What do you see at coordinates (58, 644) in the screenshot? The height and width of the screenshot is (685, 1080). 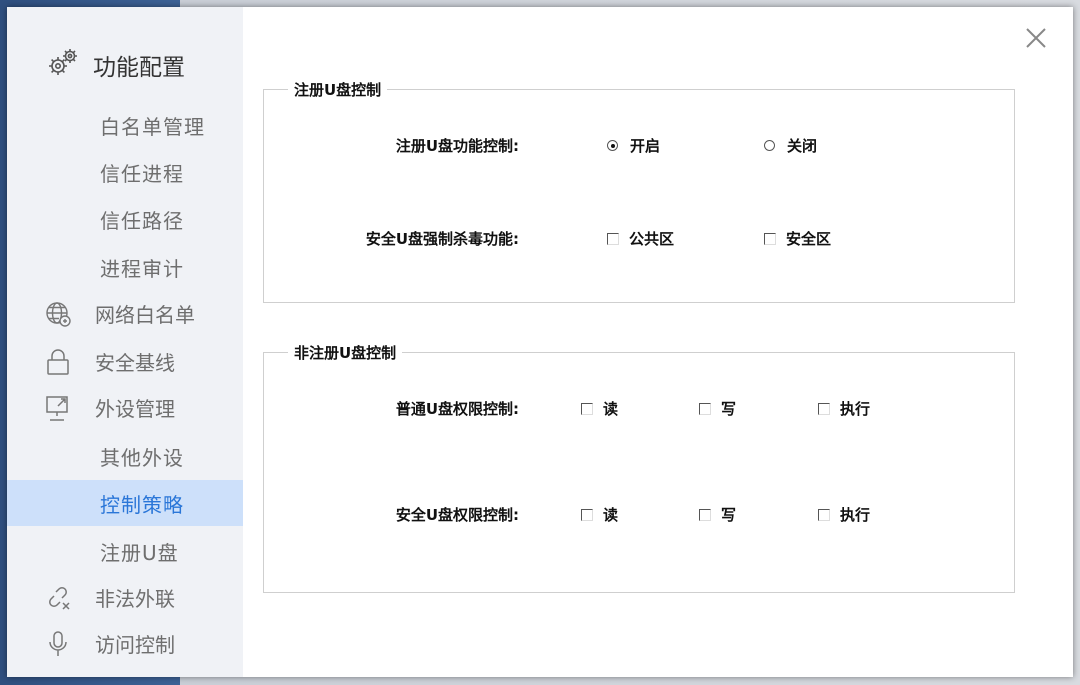 I see `microphone-icon` at bounding box center [58, 644].